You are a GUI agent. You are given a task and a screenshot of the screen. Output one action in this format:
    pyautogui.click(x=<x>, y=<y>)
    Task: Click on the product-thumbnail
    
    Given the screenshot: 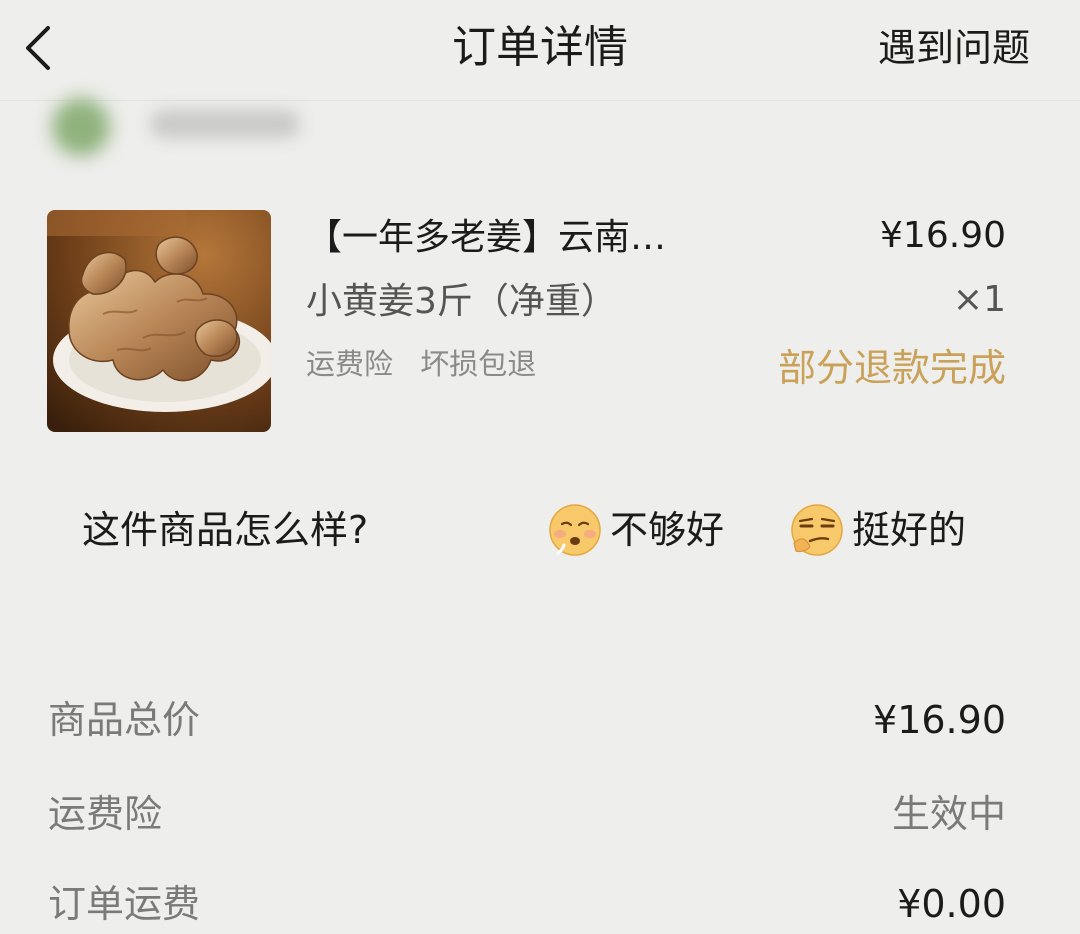 What is the action you would take?
    pyautogui.click(x=159, y=321)
    